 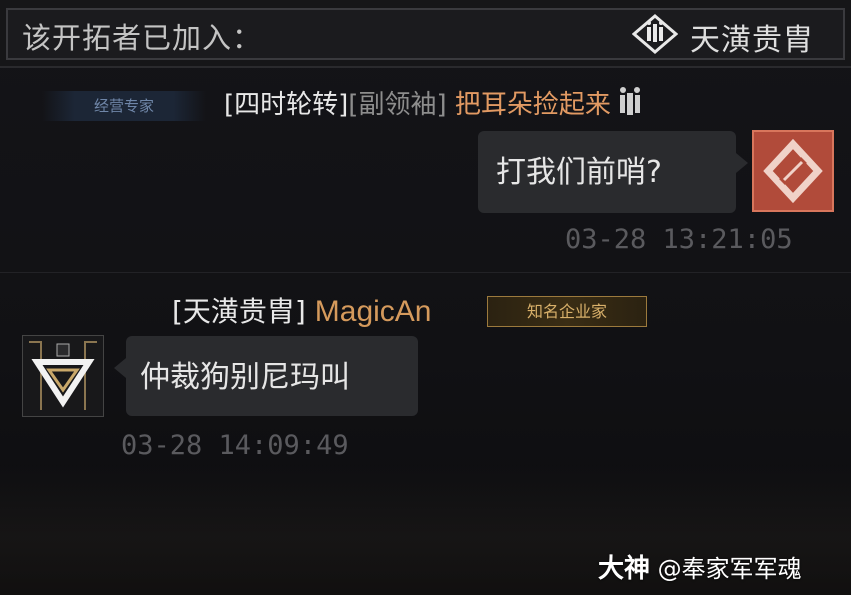 What do you see at coordinates (679, 239) in the screenshot?
I see `message-timestamp: 03-28 13:21:05` at bounding box center [679, 239].